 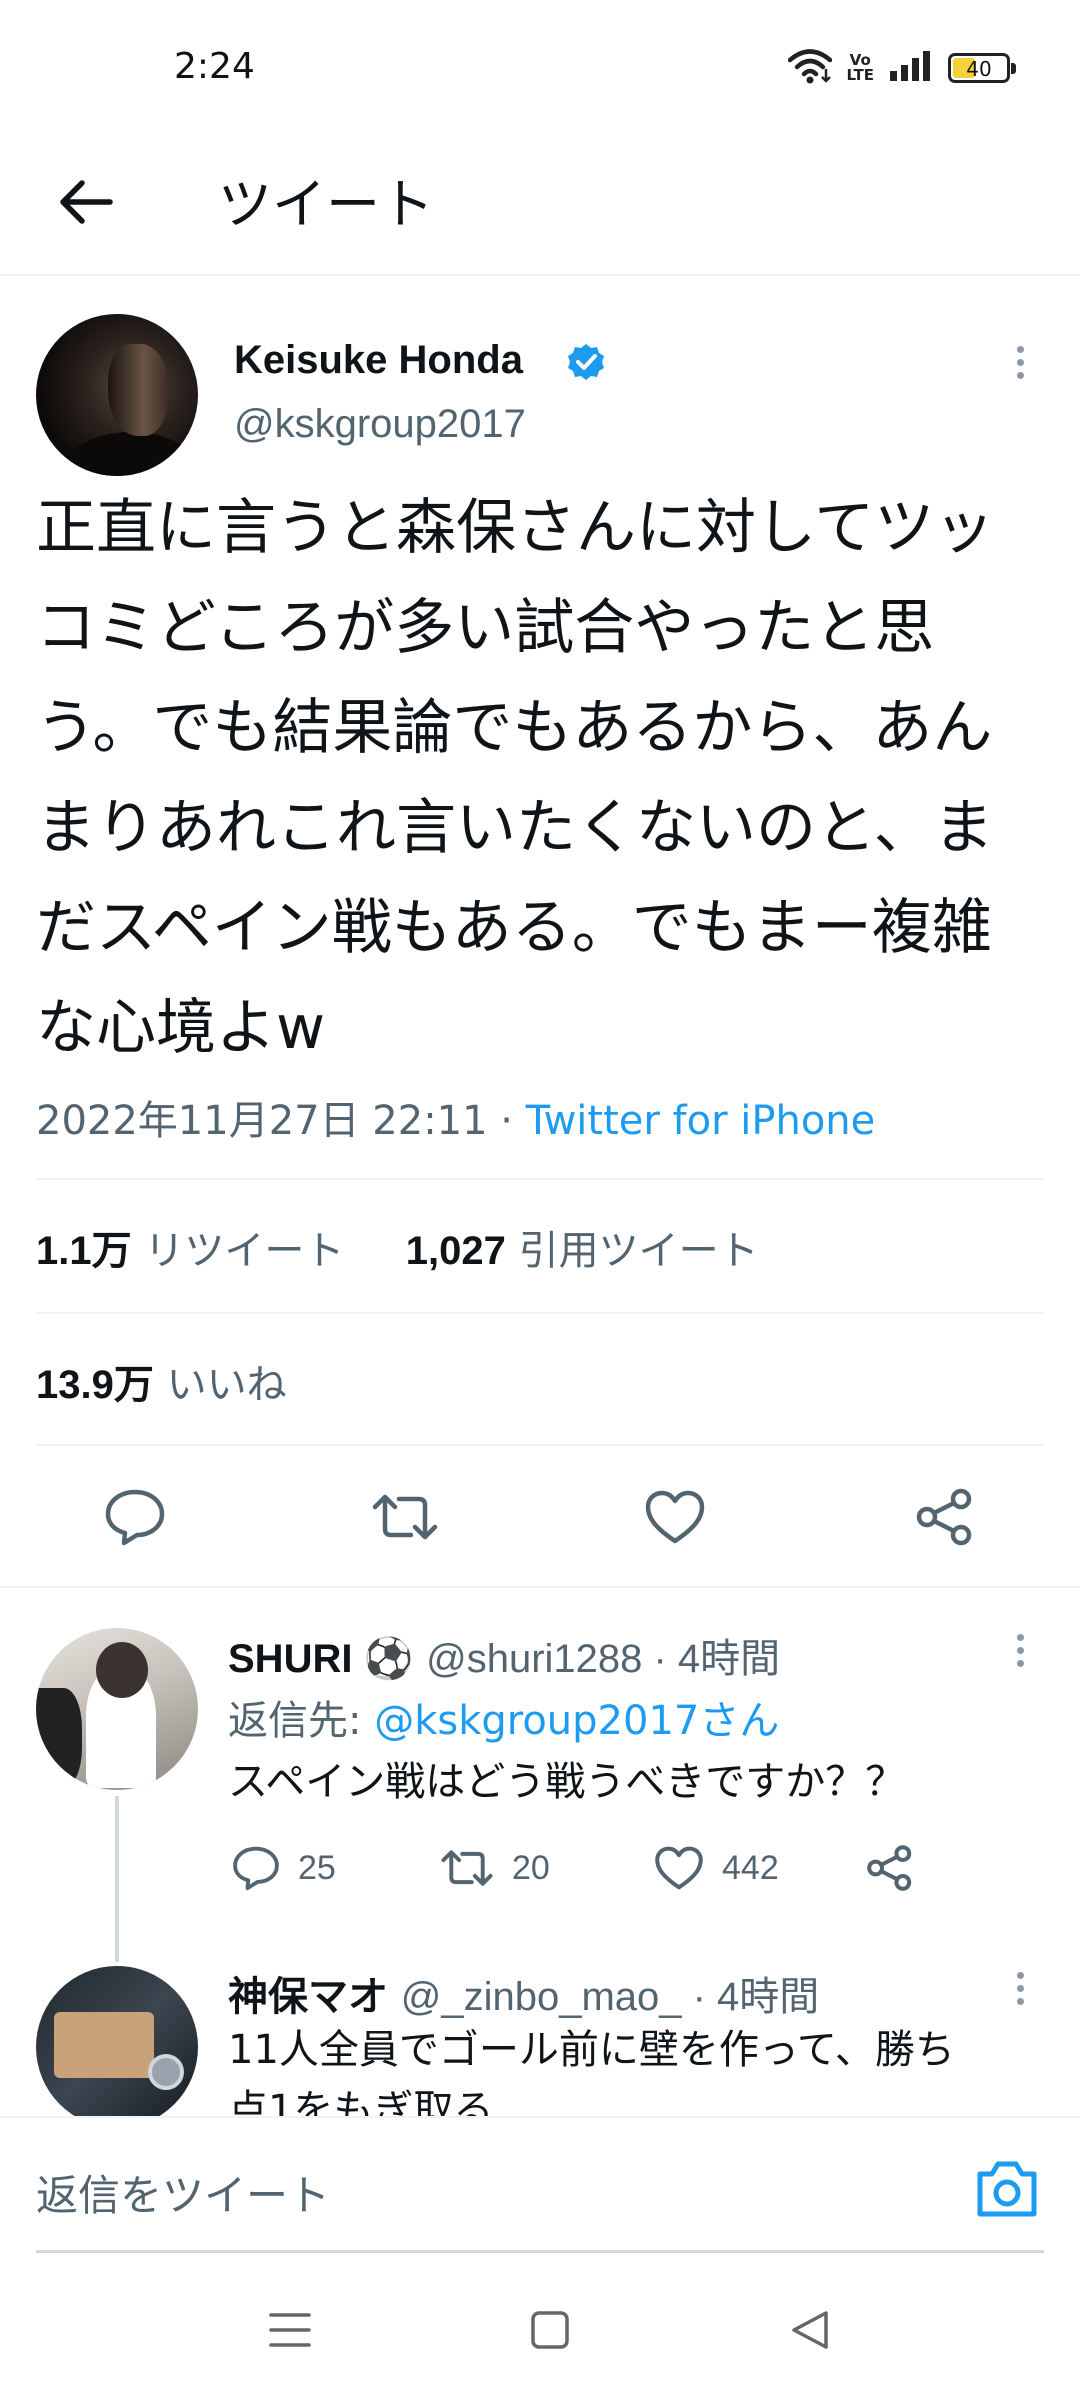 What do you see at coordinates (540, 2184) in the screenshot?
I see `reply-compose-bar: 返信をツイート` at bounding box center [540, 2184].